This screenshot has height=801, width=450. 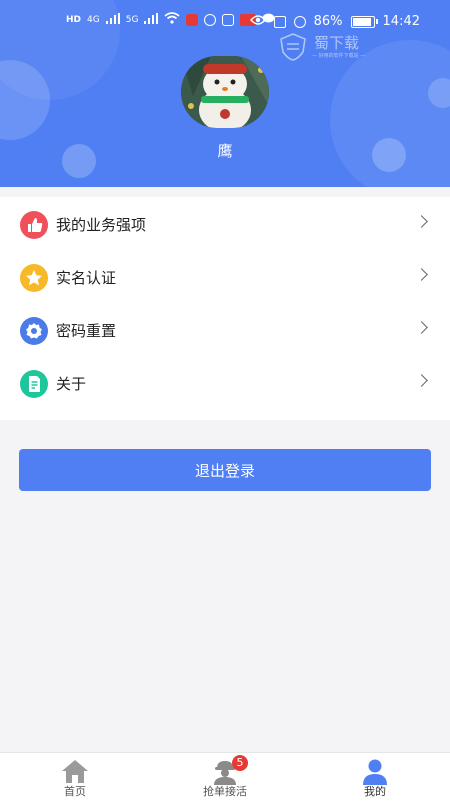 I want to click on hd-label: HD, so click(x=74, y=19).